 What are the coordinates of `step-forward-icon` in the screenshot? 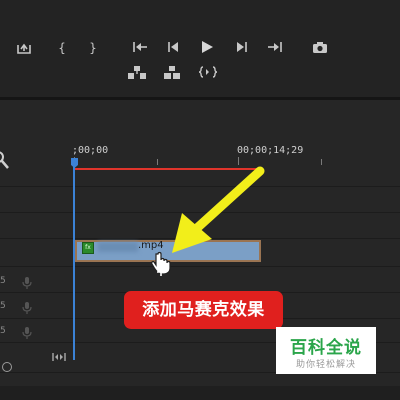 It's located at (242, 47).